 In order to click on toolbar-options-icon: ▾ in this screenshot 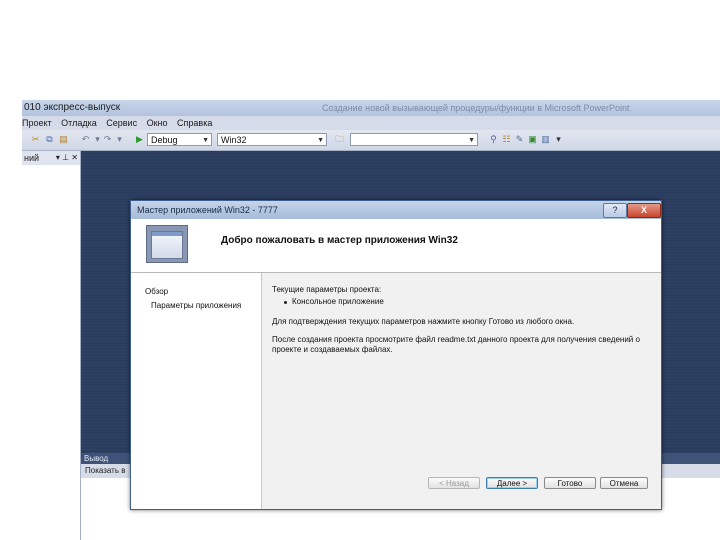, I will do `click(558, 139)`.